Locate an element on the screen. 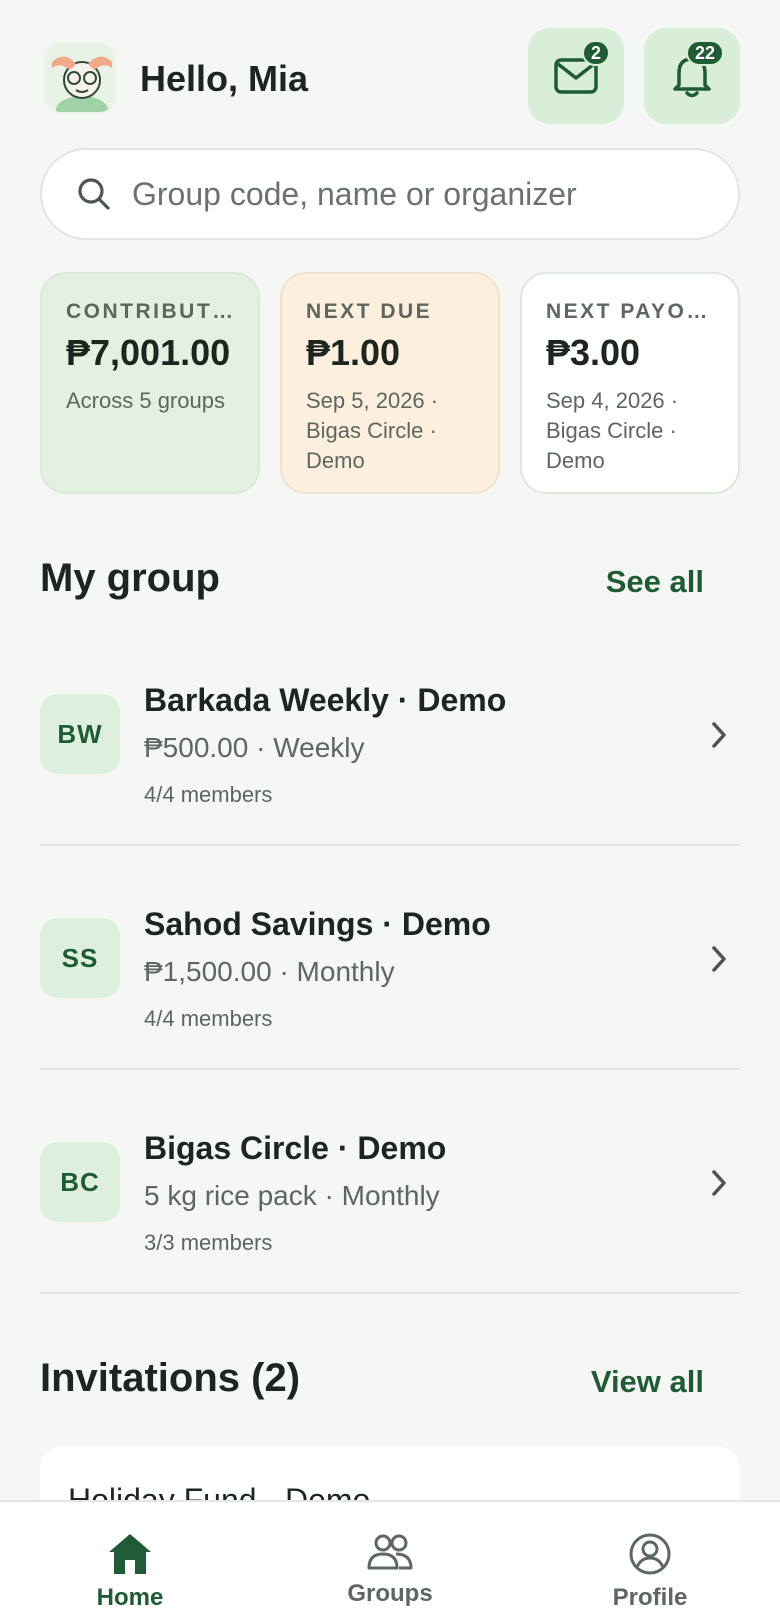 The width and height of the screenshot is (780, 1620). search-bar is located at coordinates (390, 194).